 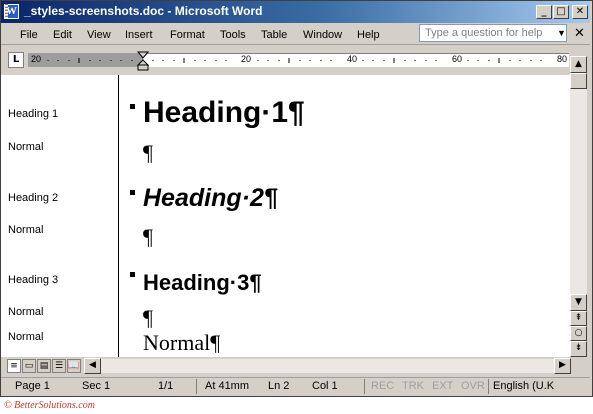 I want to click on next-page-button: ⇟, so click(x=578, y=349).